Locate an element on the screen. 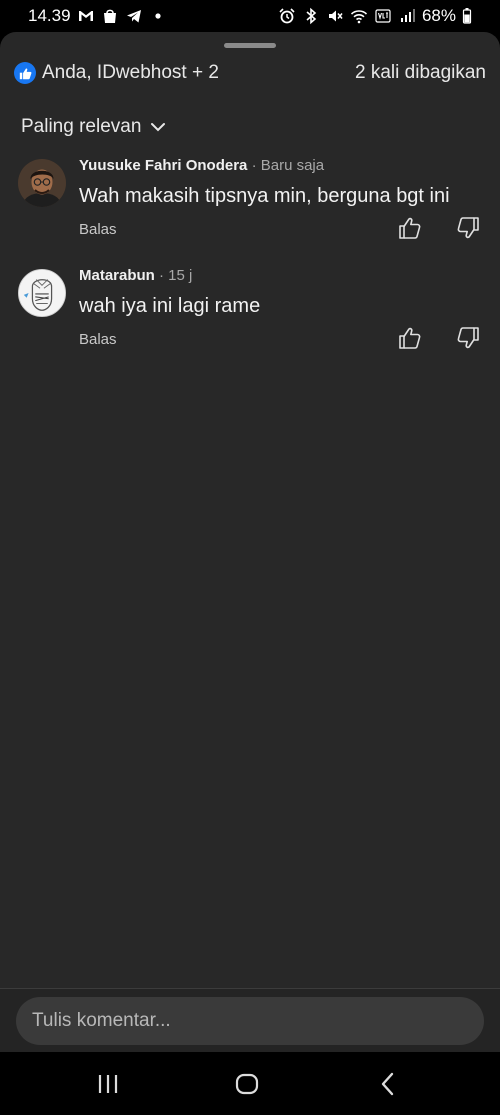 This screenshot has width=500, height=1115. reactions-row: Anda, IDwebhost + 2 2 kali dibagikan is located at coordinates (250, 73).